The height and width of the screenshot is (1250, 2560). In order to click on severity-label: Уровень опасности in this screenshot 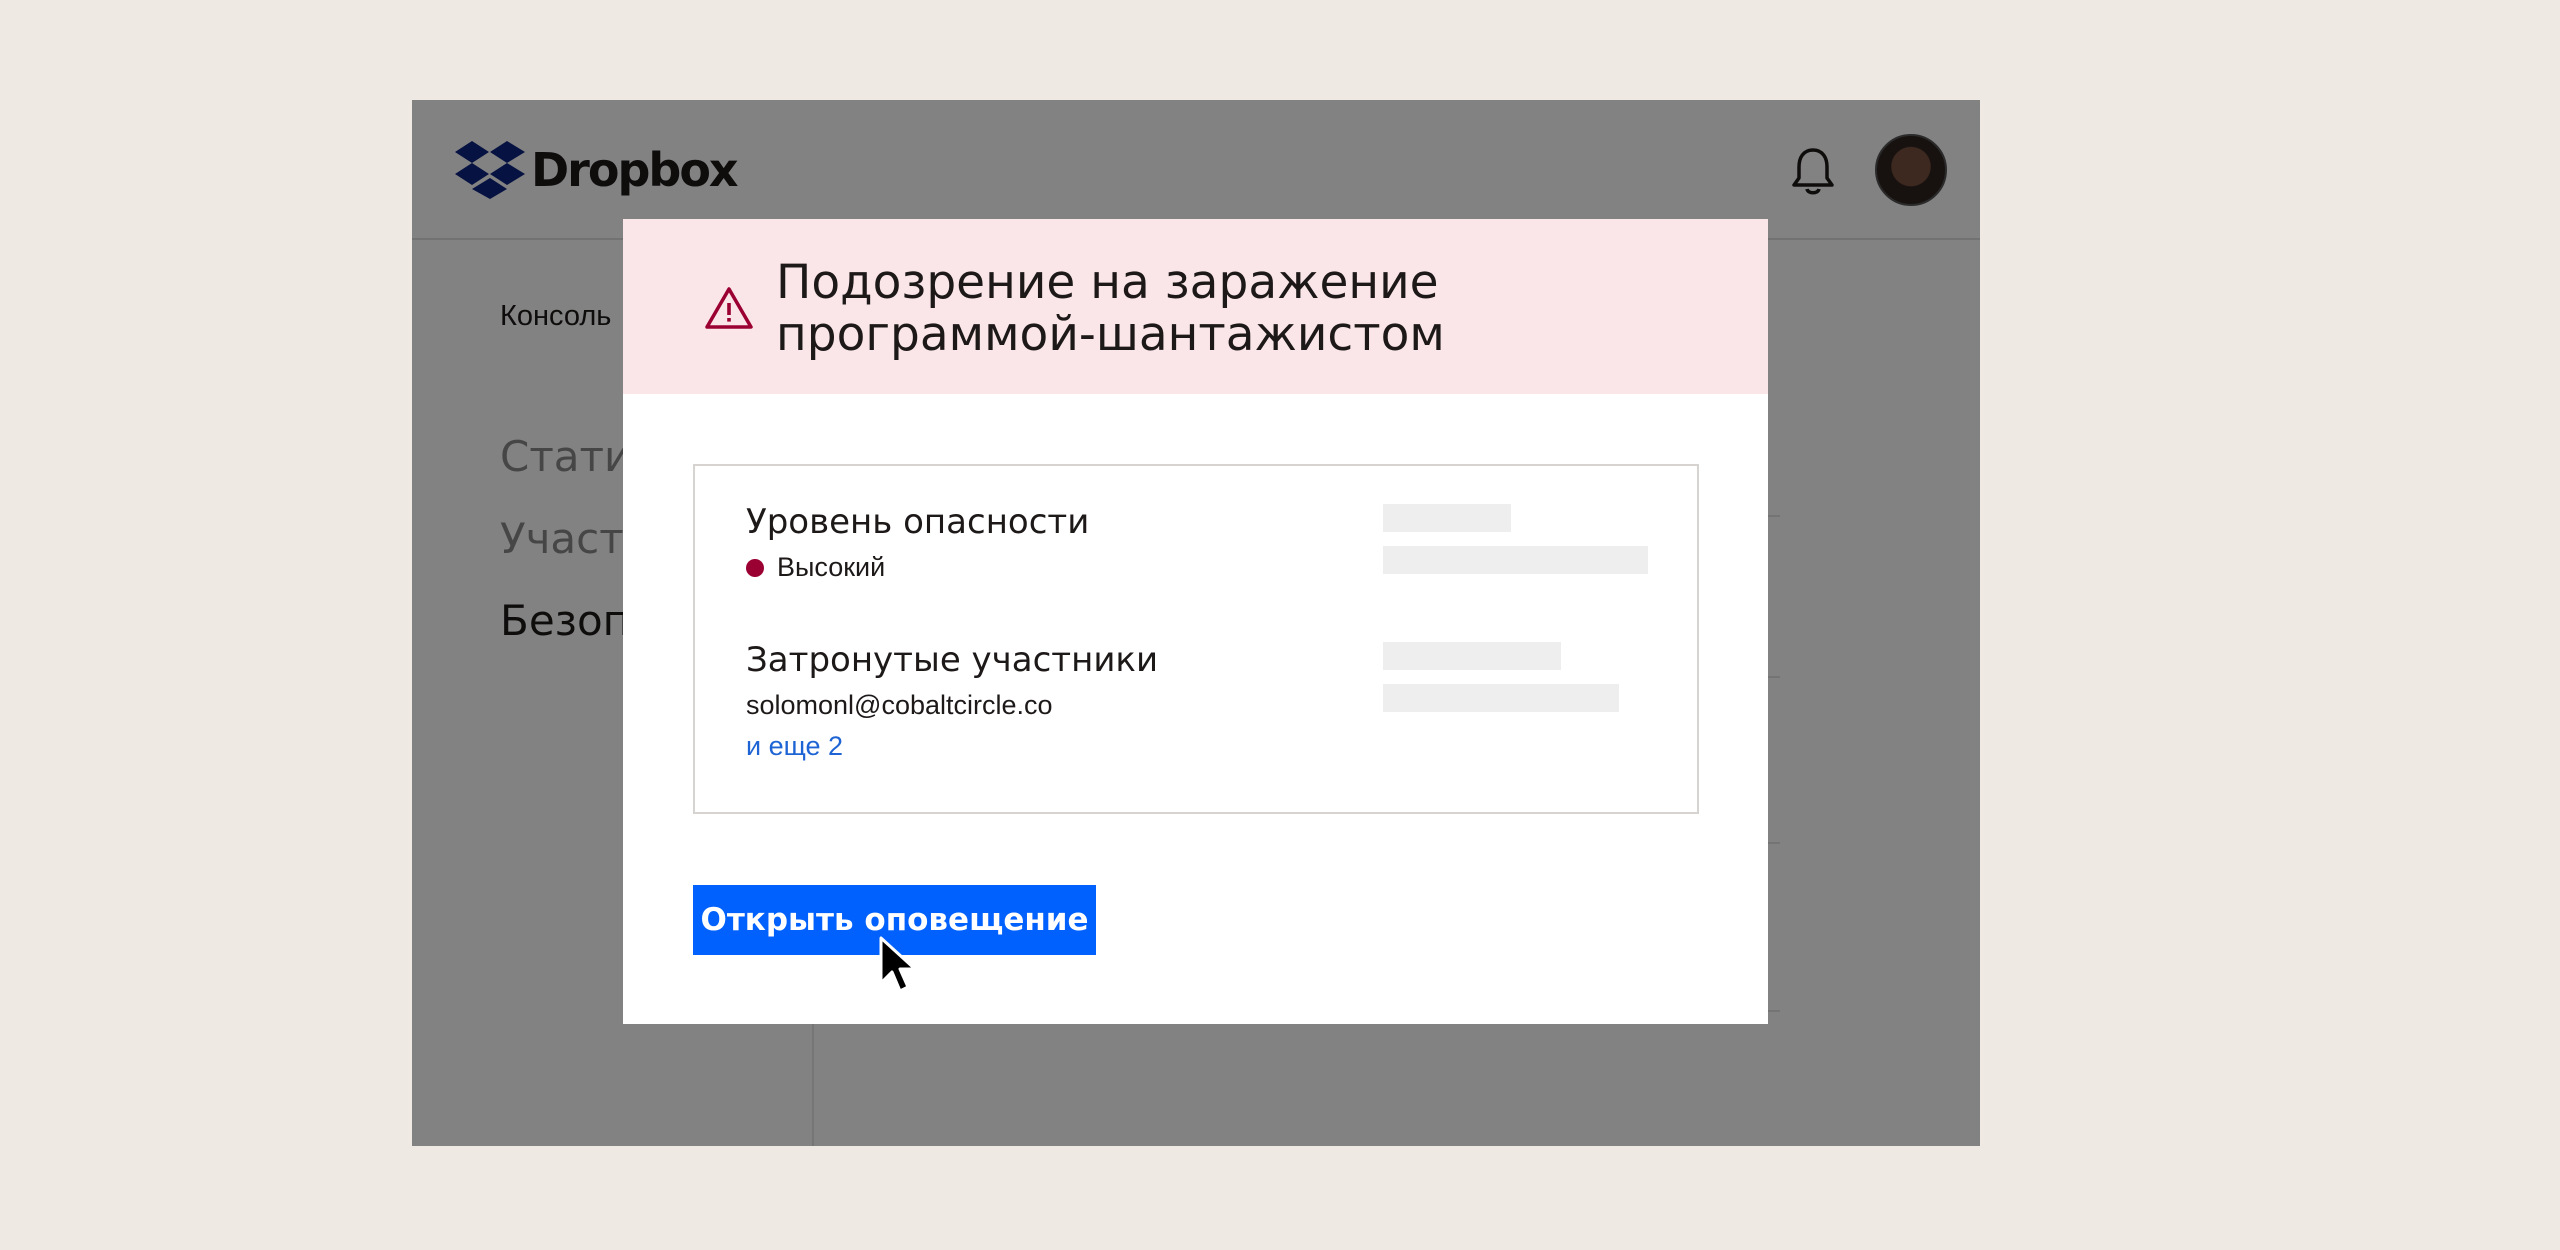, I will do `click(918, 522)`.